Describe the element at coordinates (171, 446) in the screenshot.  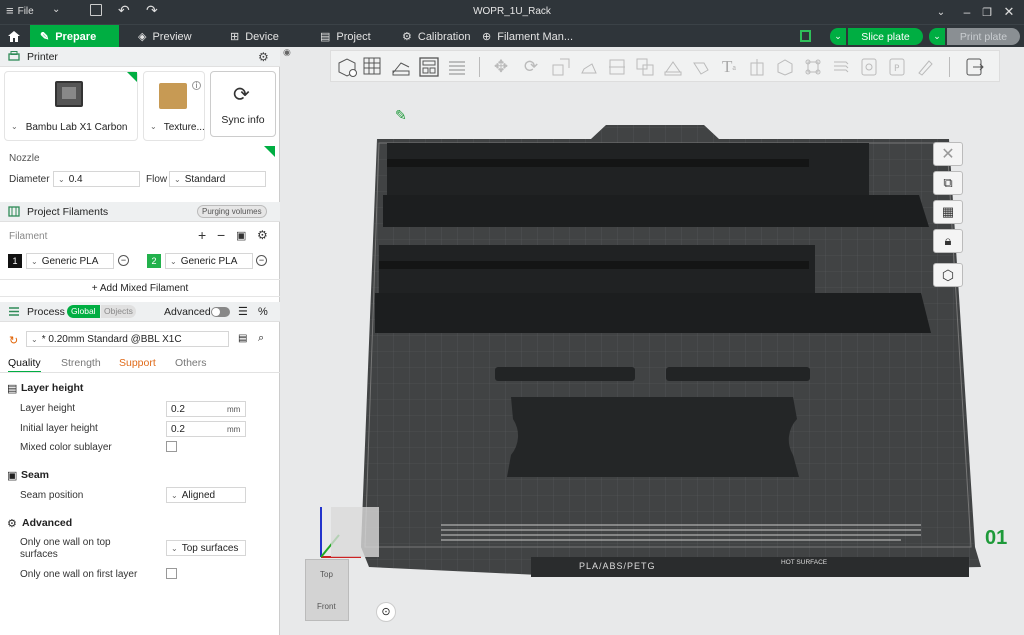
I see `mixed-color-sublayer-checkbox` at that location.